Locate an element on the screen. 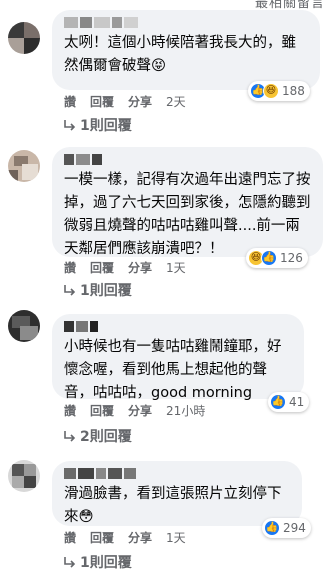  replies-count-label: 2則回覆 is located at coordinates (106, 436).